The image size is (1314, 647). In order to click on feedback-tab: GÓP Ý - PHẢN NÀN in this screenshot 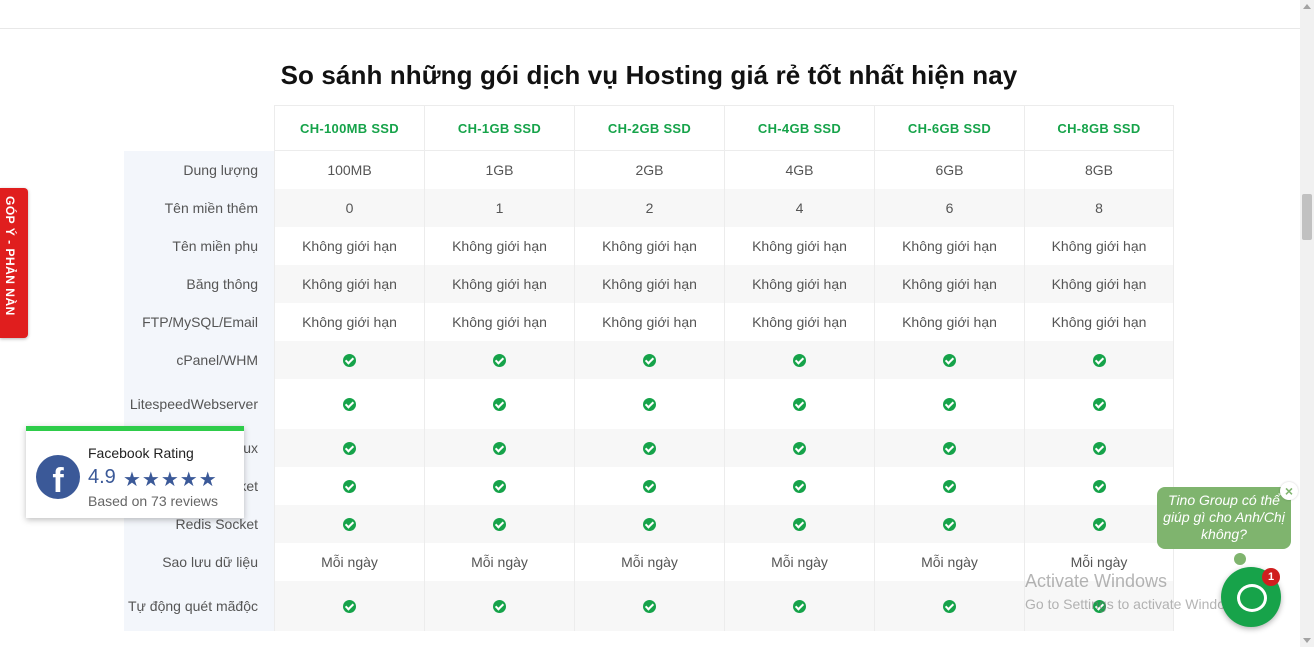, I will do `click(14, 263)`.